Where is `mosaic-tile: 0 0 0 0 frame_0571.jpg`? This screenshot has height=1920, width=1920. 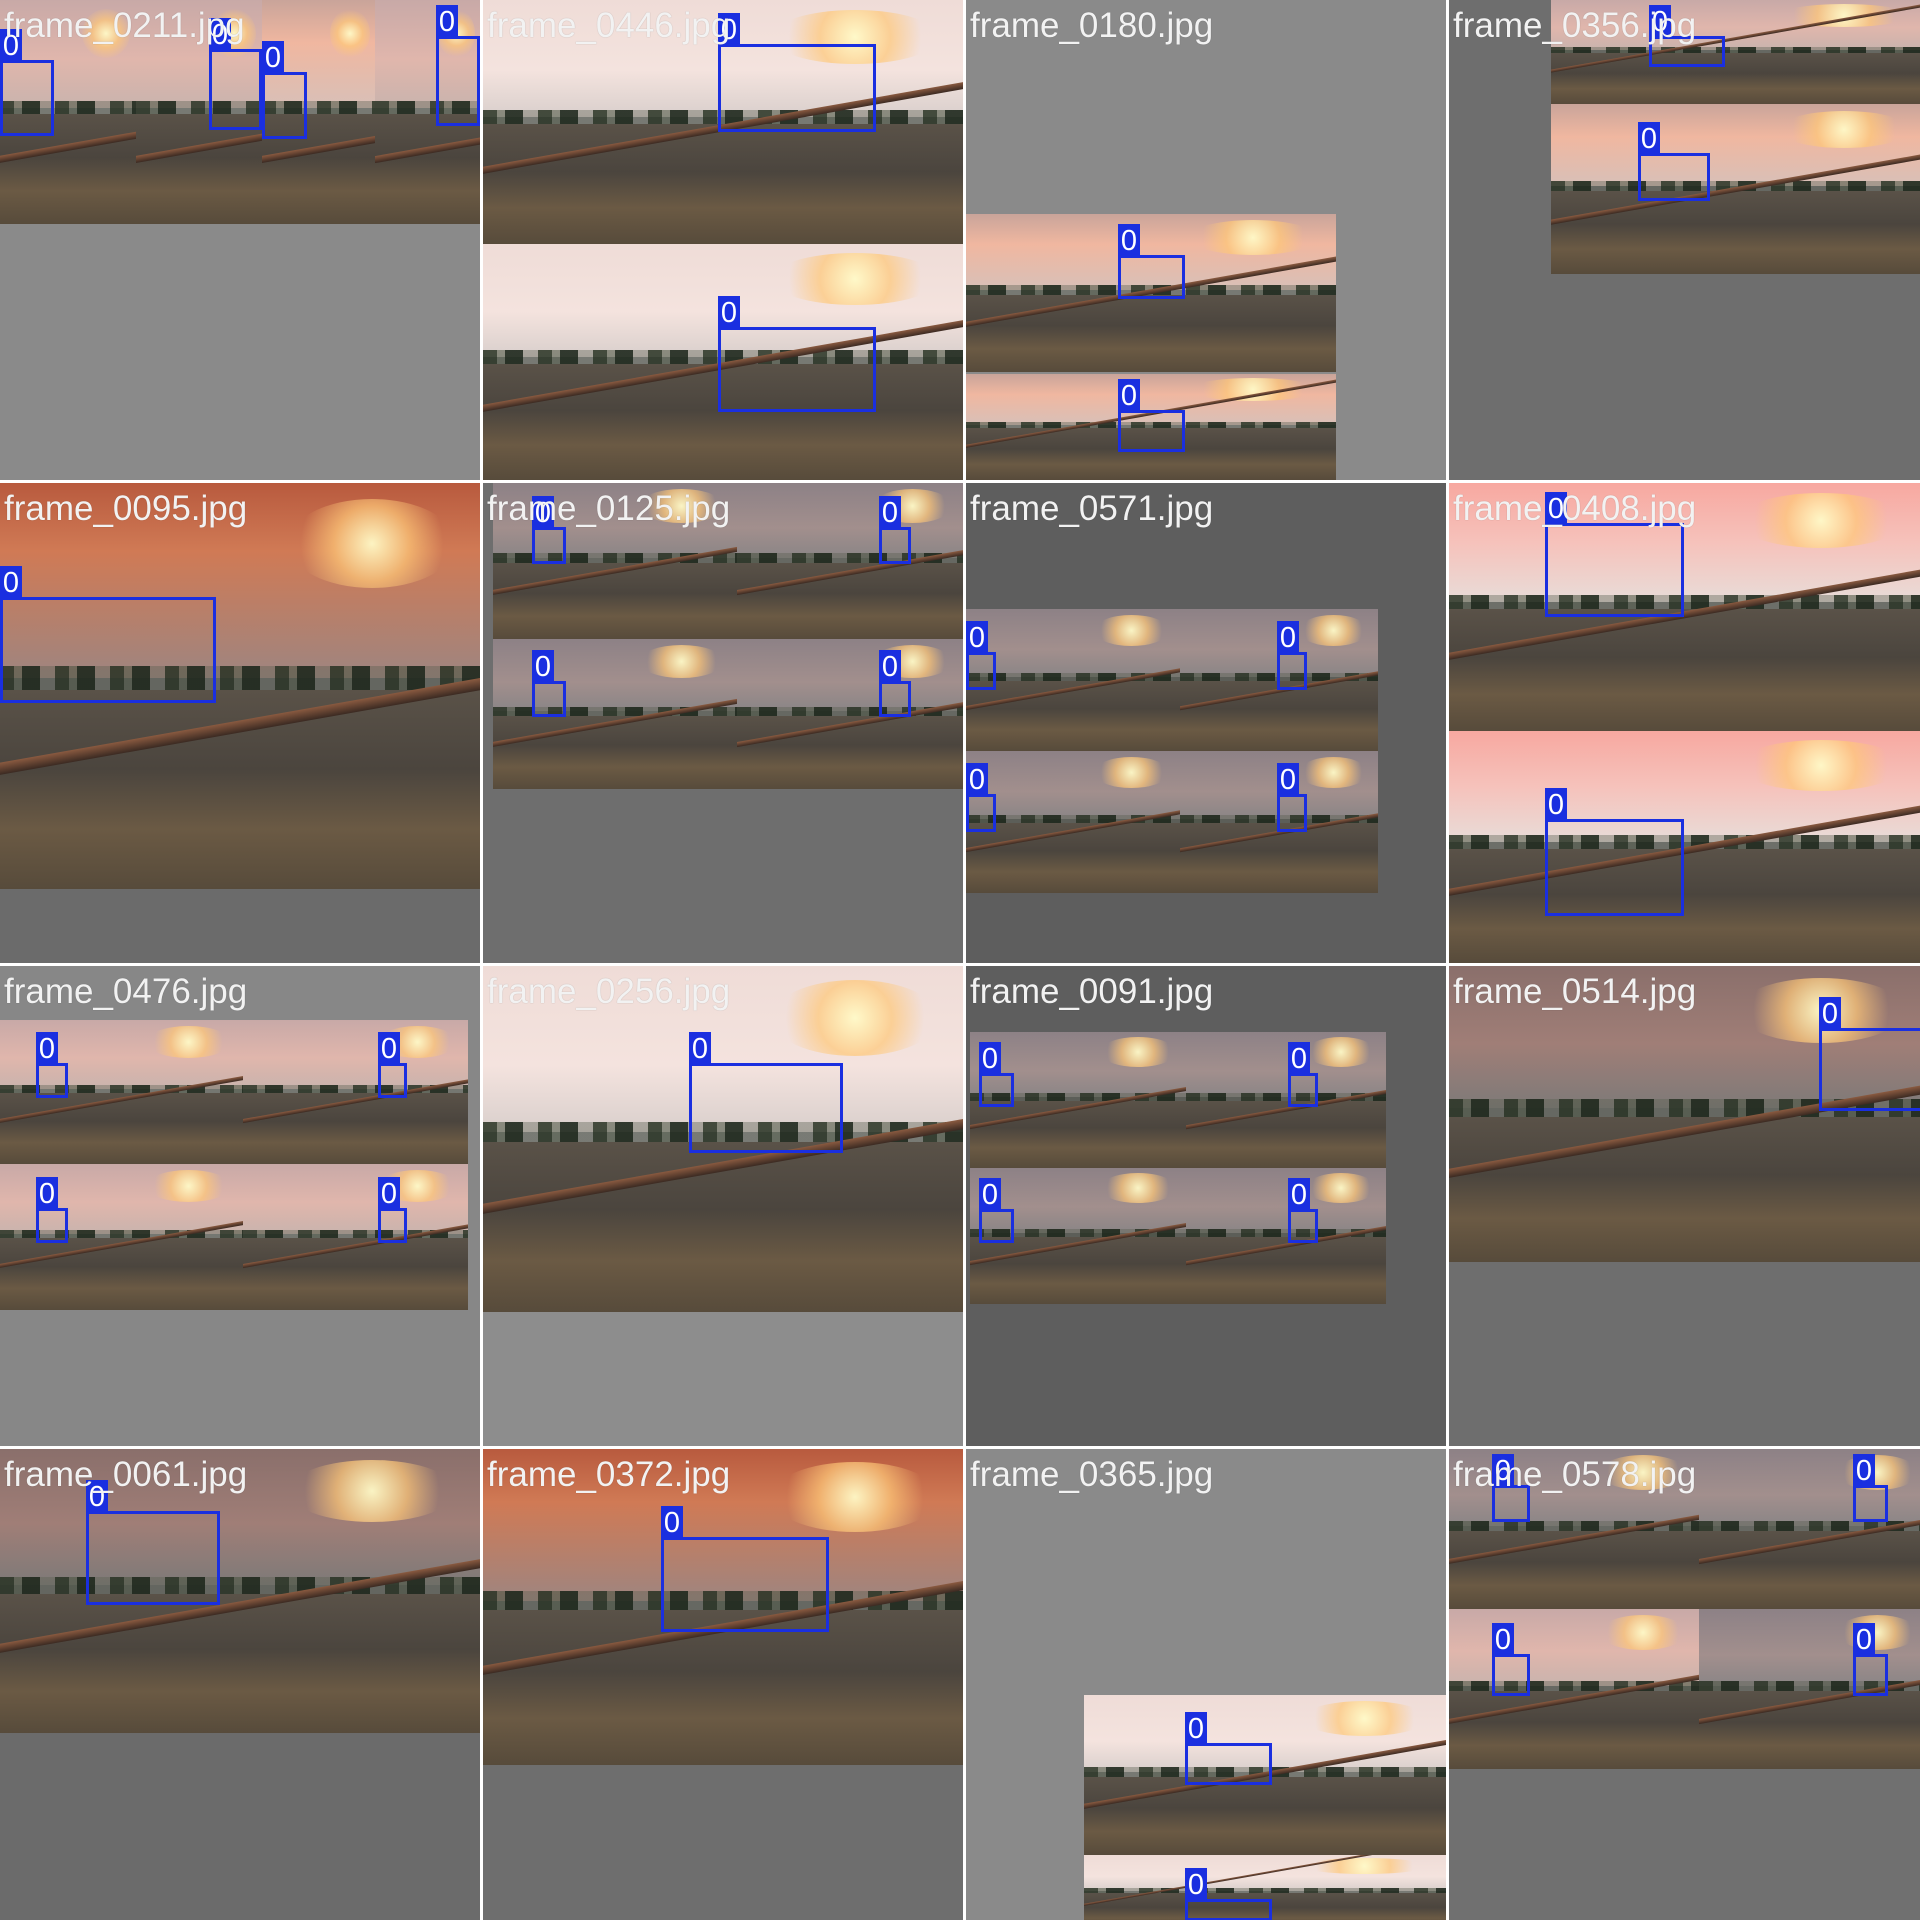 mosaic-tile: 0 0 0 0 frame_0571.jpg is located at coordinates (1206, 723).